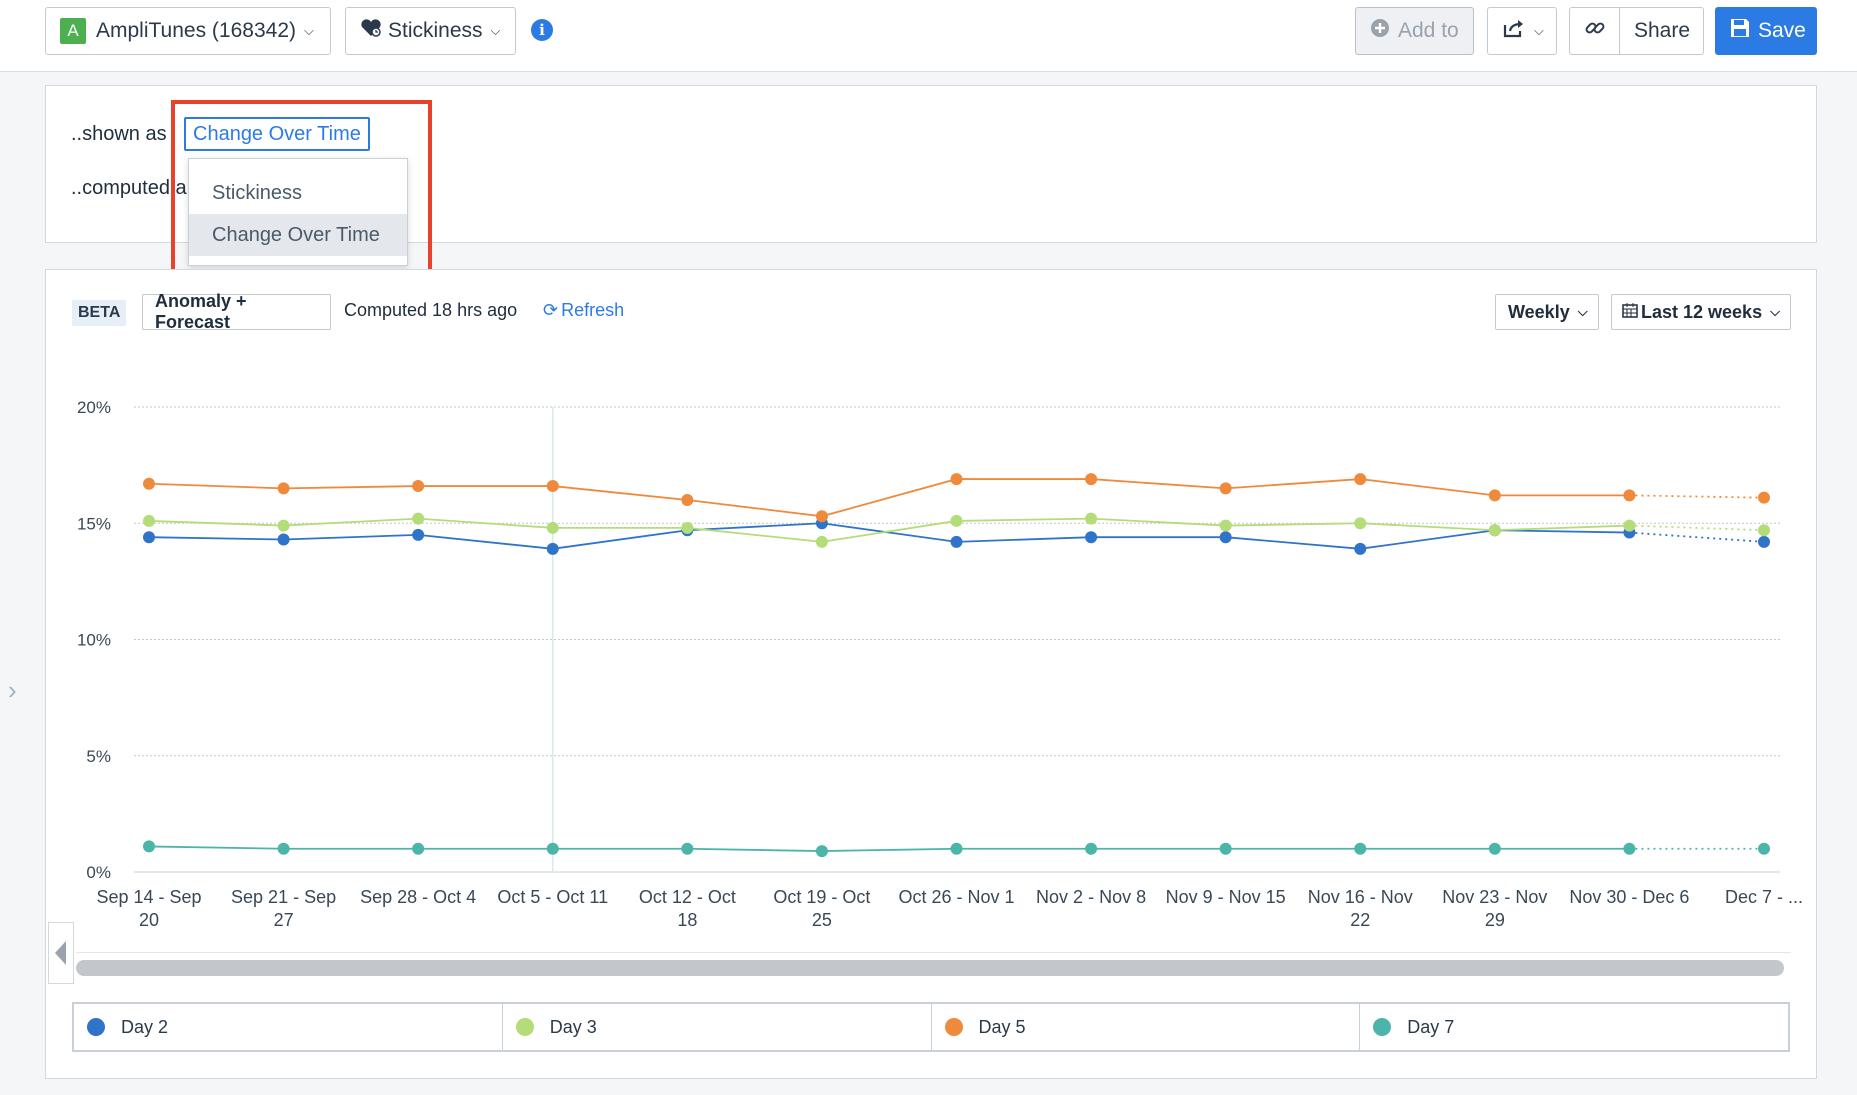 This screenshot has width=1857, height=1095. I want to click on legend-item-day-7: Day 7, so click(1574, 1027).